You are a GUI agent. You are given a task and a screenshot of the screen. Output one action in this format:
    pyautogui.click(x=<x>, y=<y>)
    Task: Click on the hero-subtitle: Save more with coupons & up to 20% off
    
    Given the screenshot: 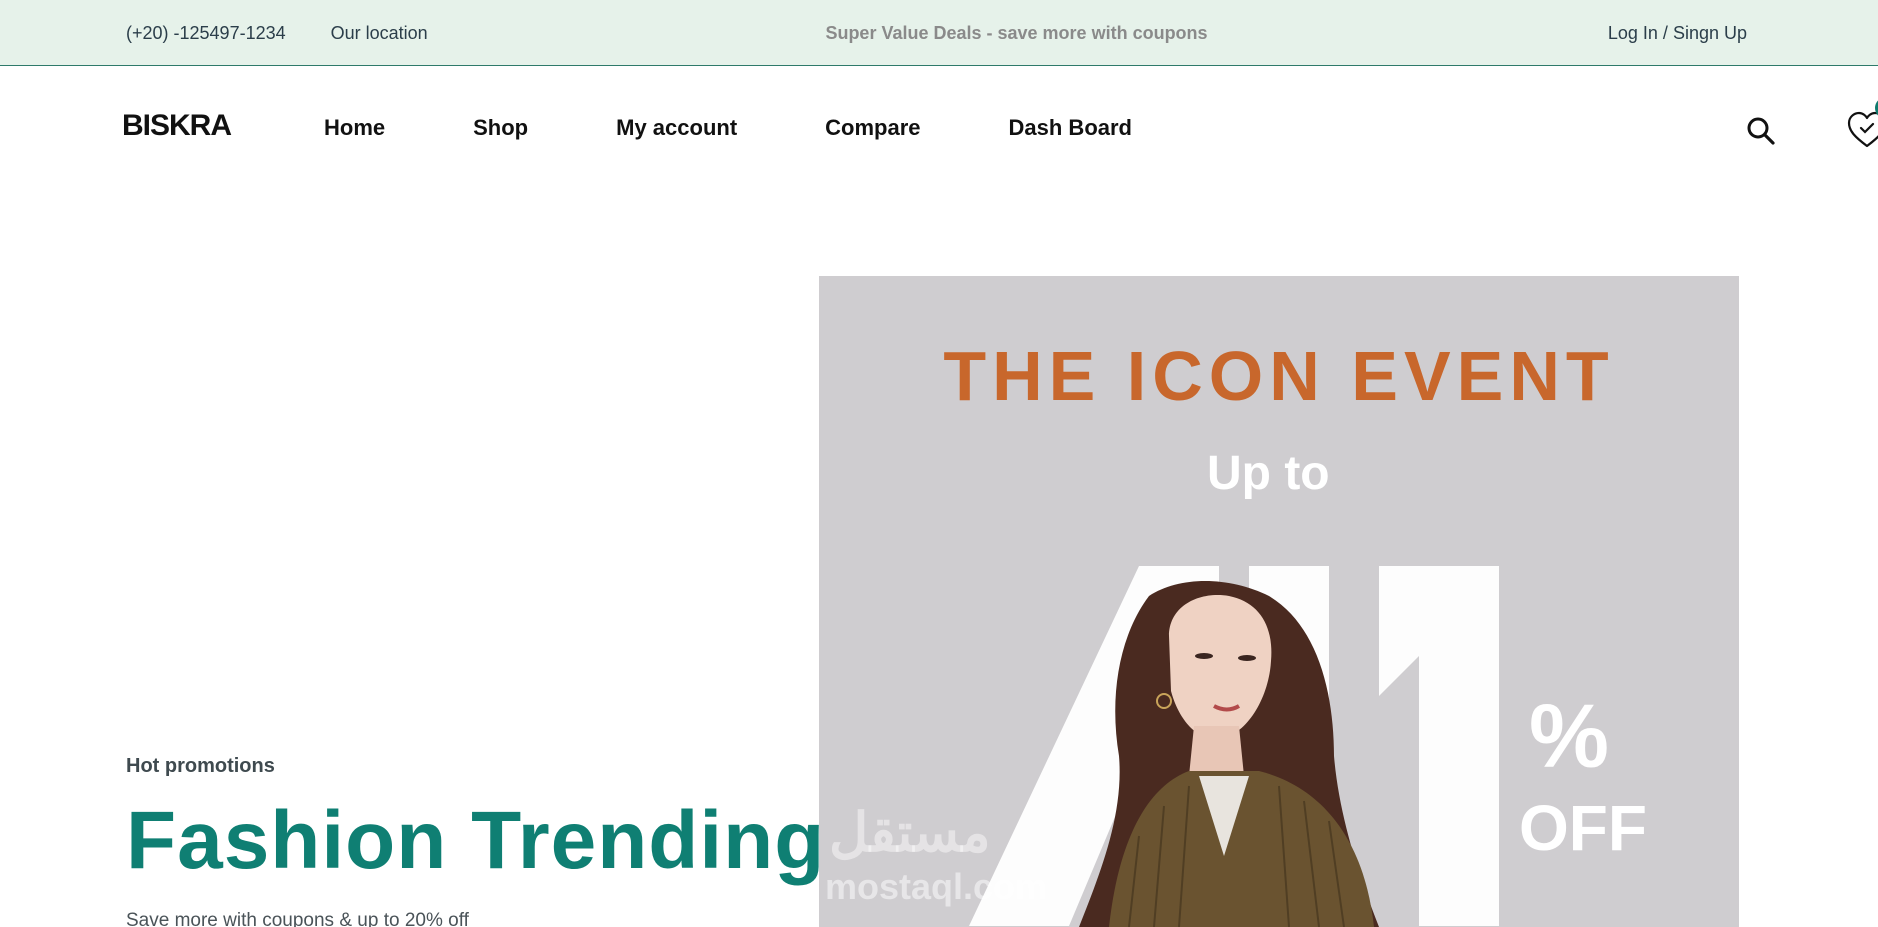 What is the action you would take?
    pyautogui.click(x=297, y=918)
    